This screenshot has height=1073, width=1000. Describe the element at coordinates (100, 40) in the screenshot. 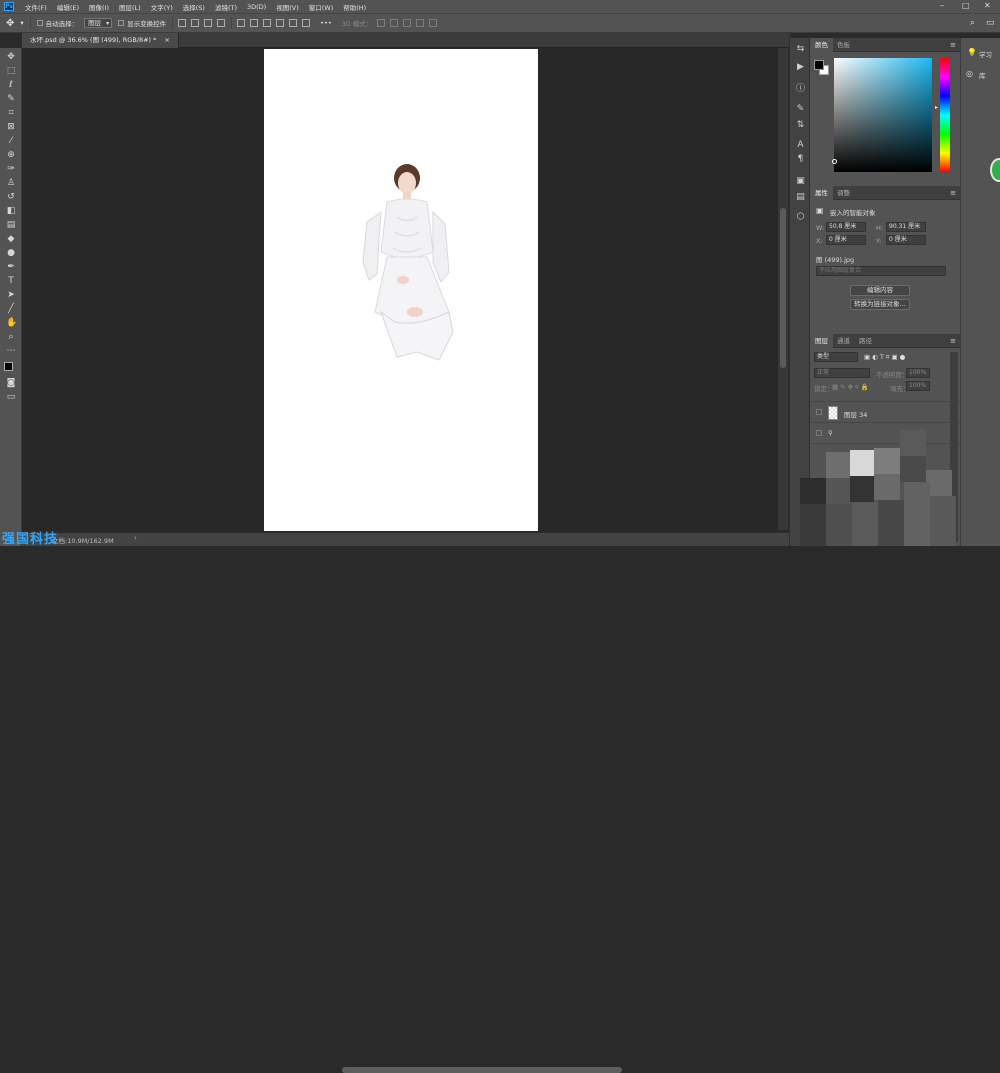

I see `document-tab: 水坏.psd @ 36.6% (图 (499), RGB/8#) * ×` at that location.